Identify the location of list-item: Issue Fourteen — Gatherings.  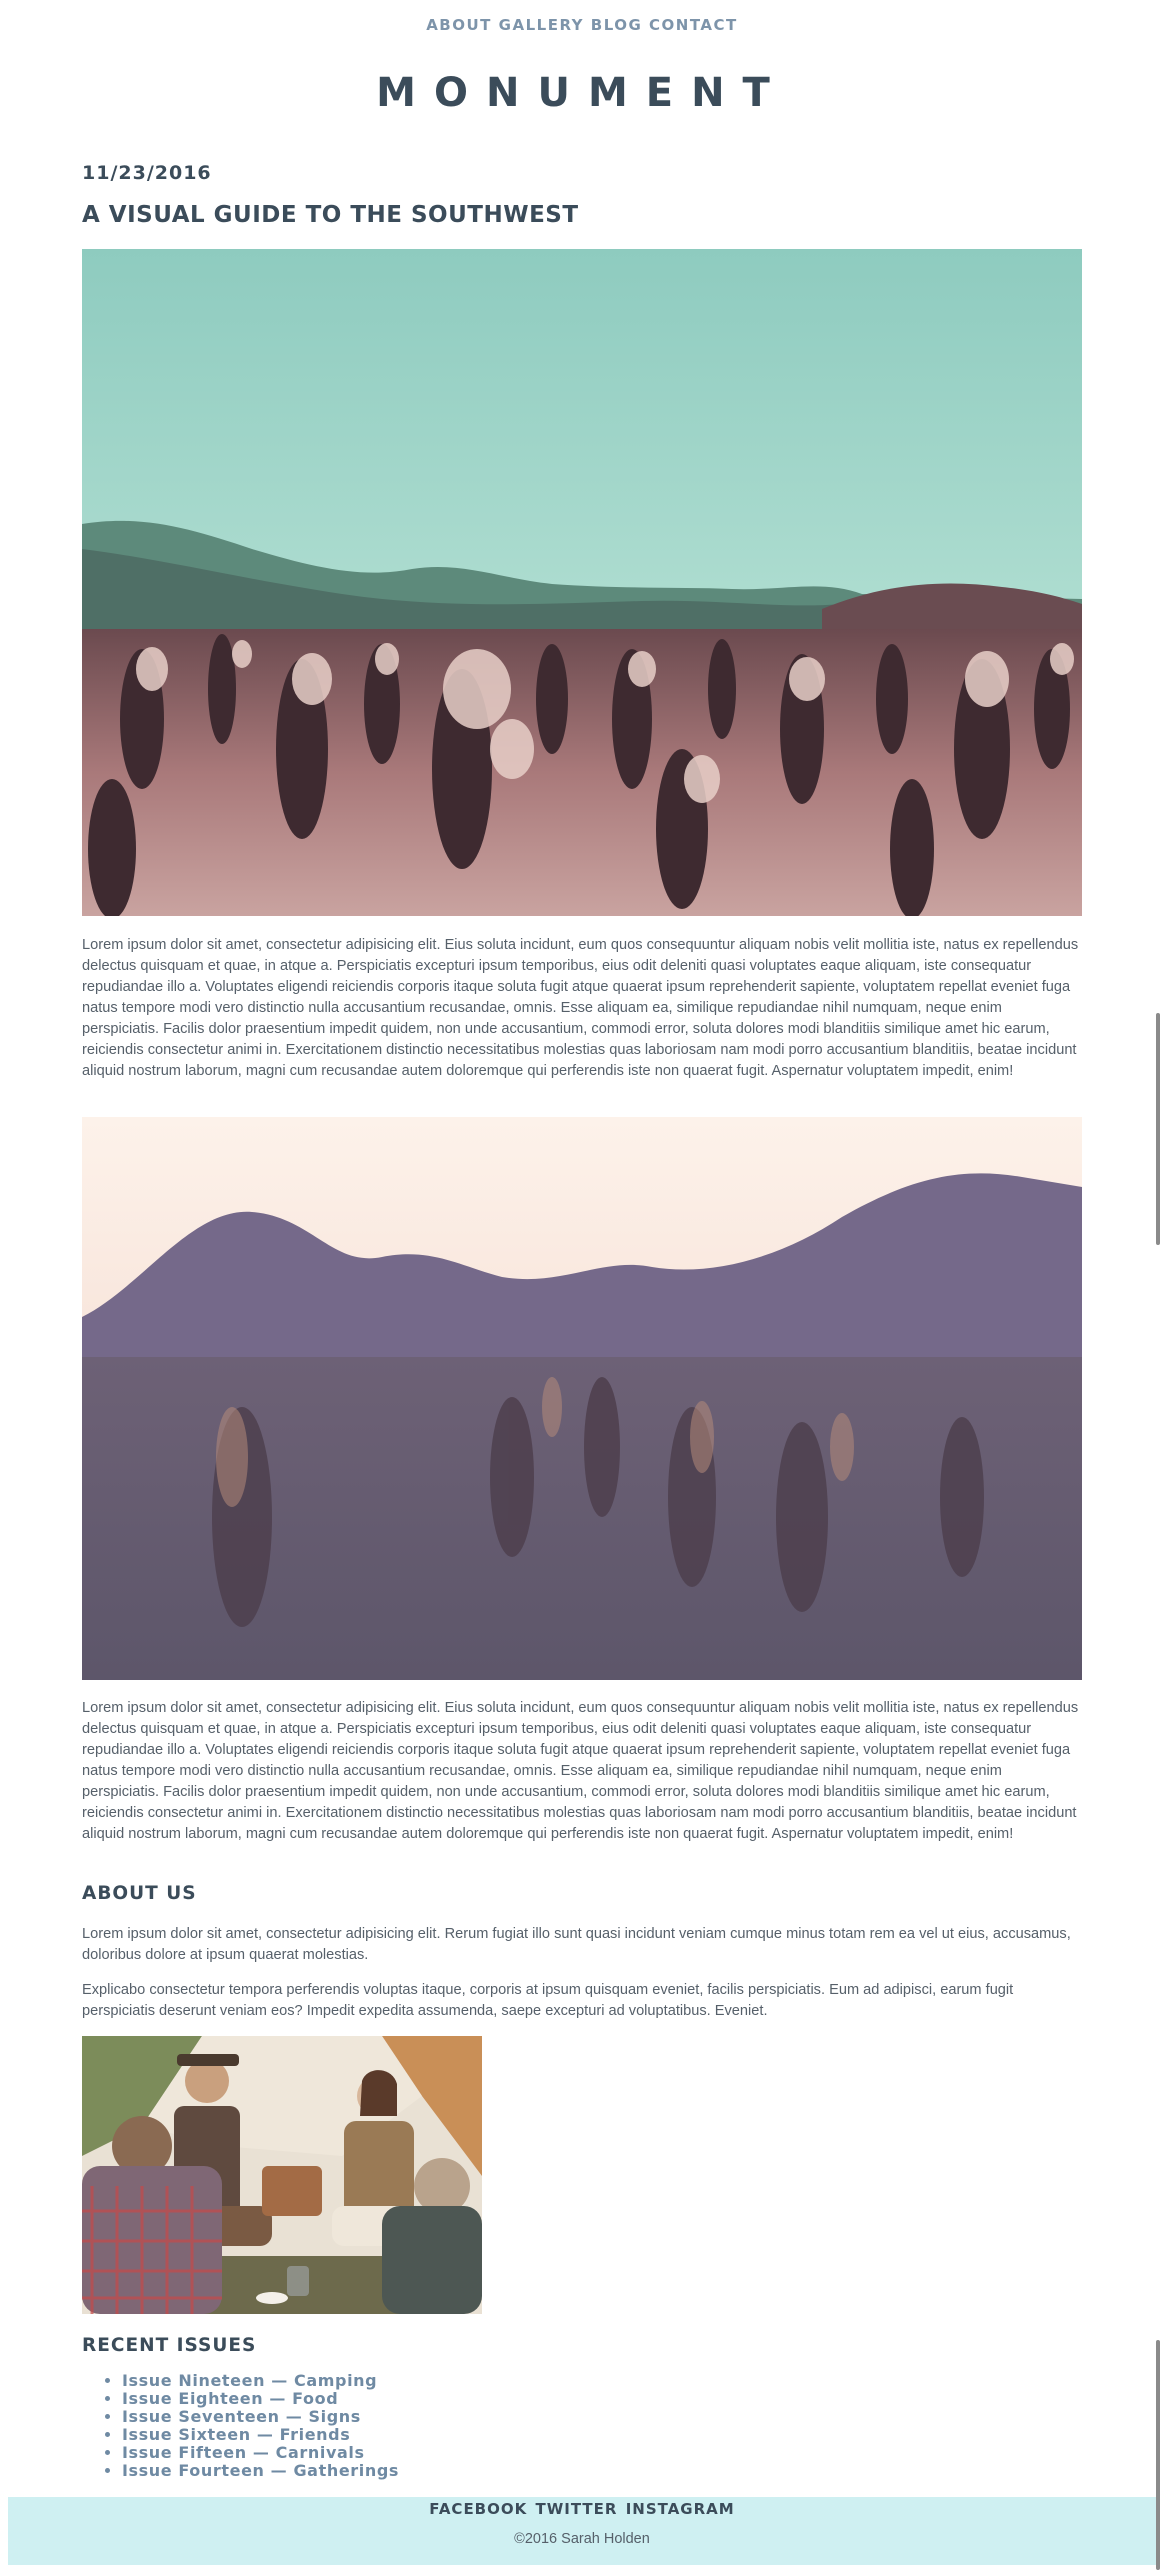
(260, 2471).